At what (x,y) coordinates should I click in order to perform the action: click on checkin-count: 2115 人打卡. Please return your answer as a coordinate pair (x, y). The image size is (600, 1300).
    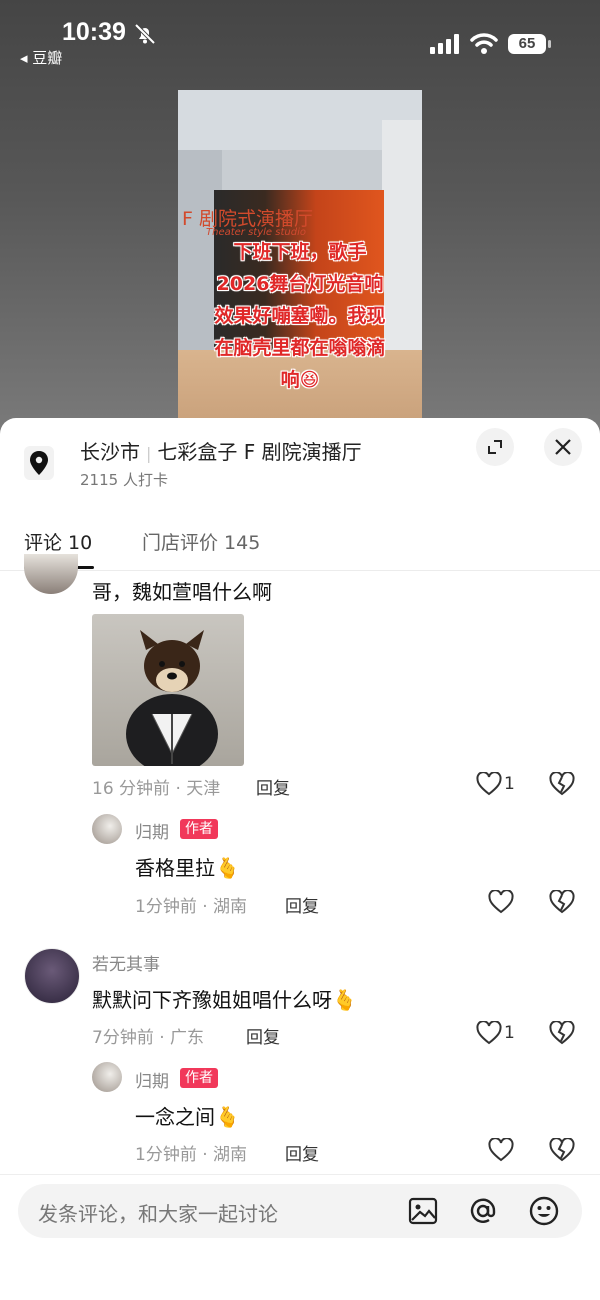
    Looking at the image, I should click on (124, 480).